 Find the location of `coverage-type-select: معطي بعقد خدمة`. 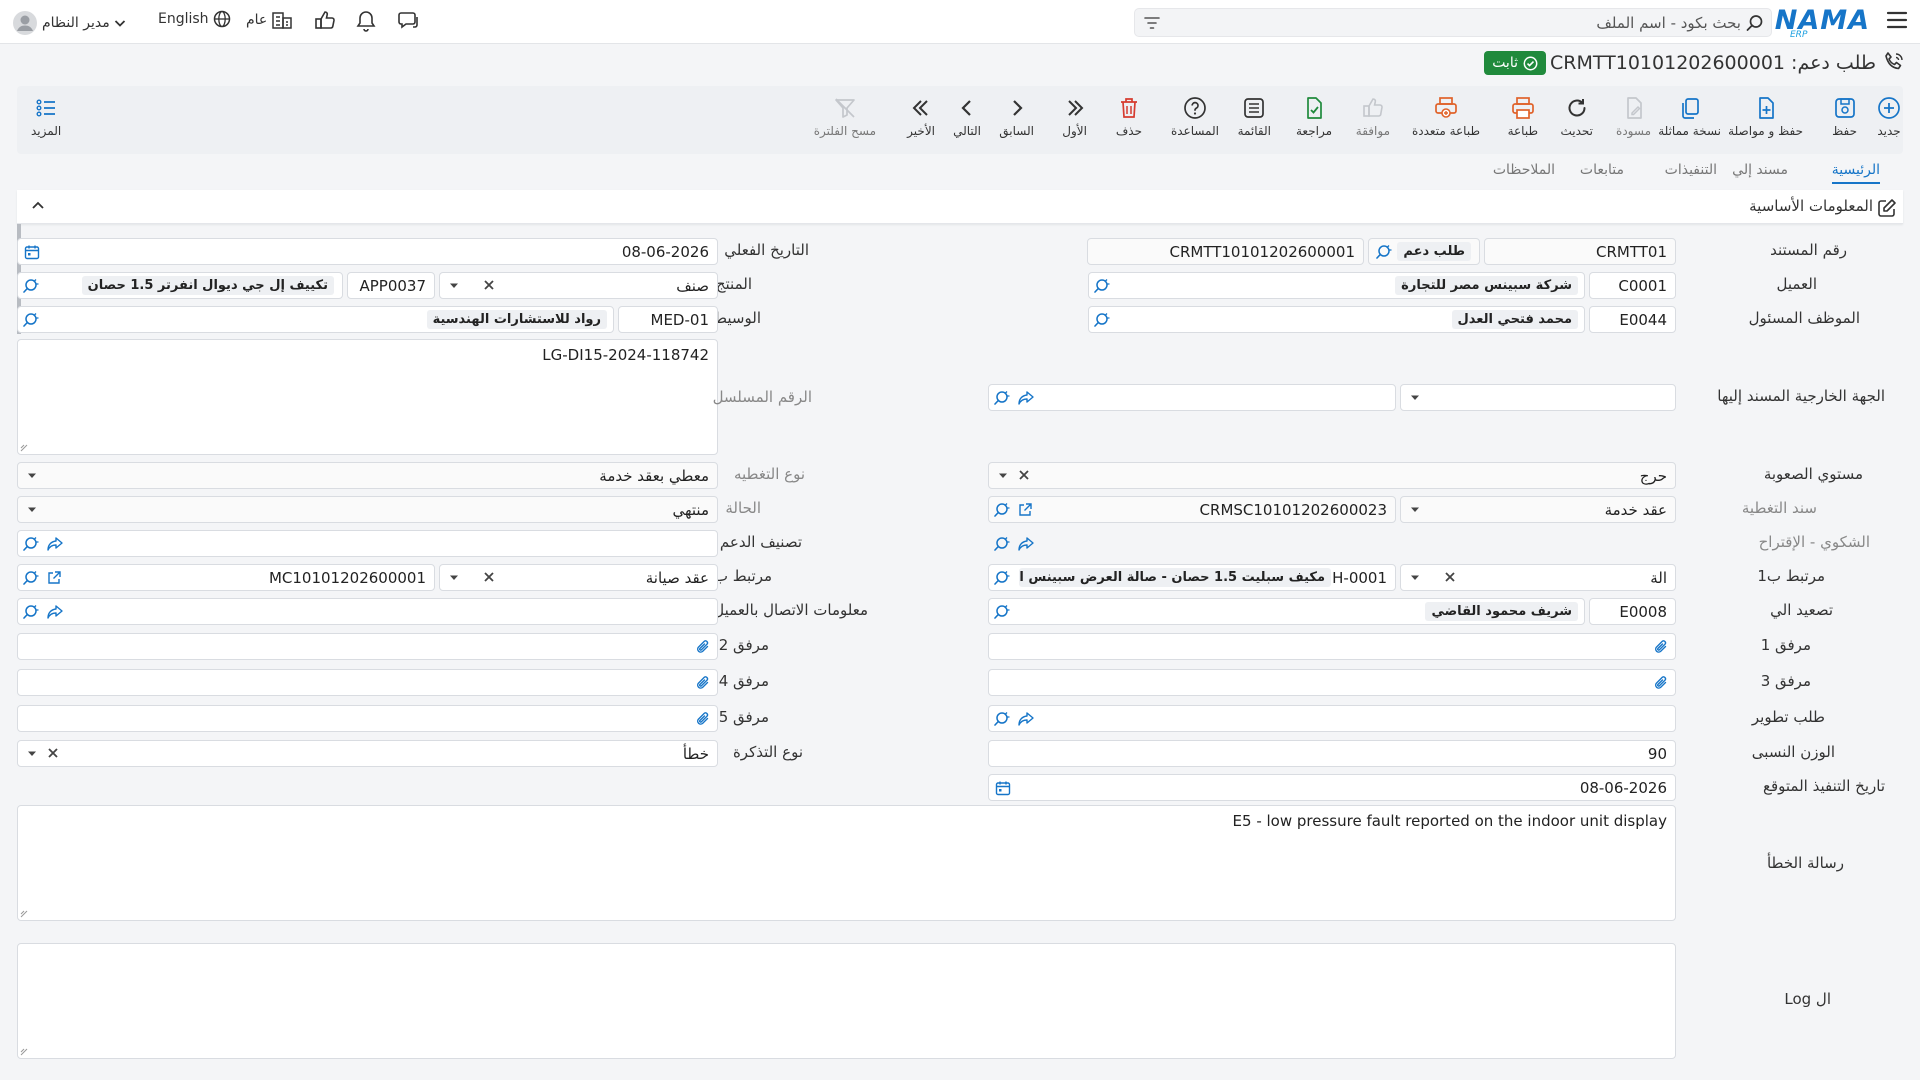

coverage-type-select: معطي بعقد خدمة is located at coordinates (367, 475).